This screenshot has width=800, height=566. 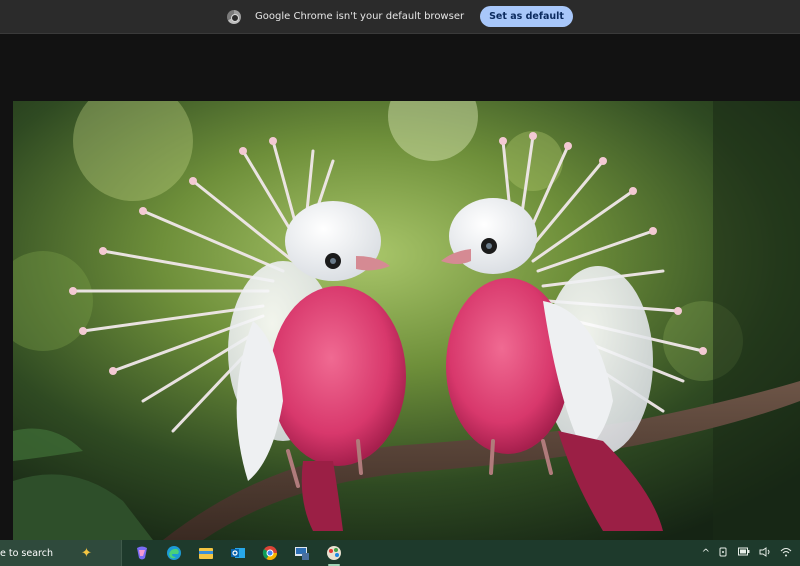 What do you see at coordinates (765, 553) in the screenshot?
I see `volume-icon` at bounding box center [765, 553].